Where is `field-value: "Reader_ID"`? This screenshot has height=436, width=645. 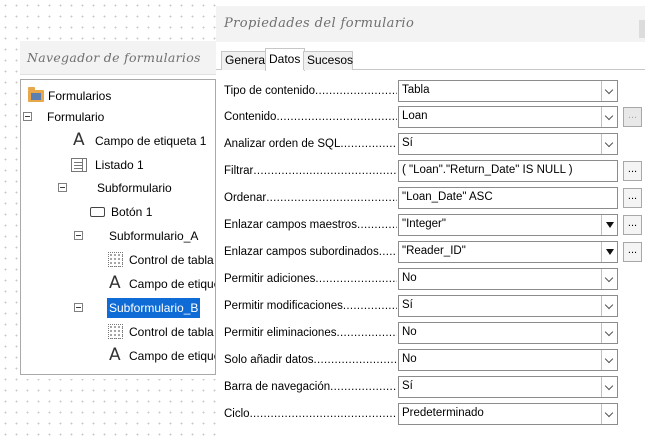 field-value: "Reader_ID" is located at coordinates (434, 251).